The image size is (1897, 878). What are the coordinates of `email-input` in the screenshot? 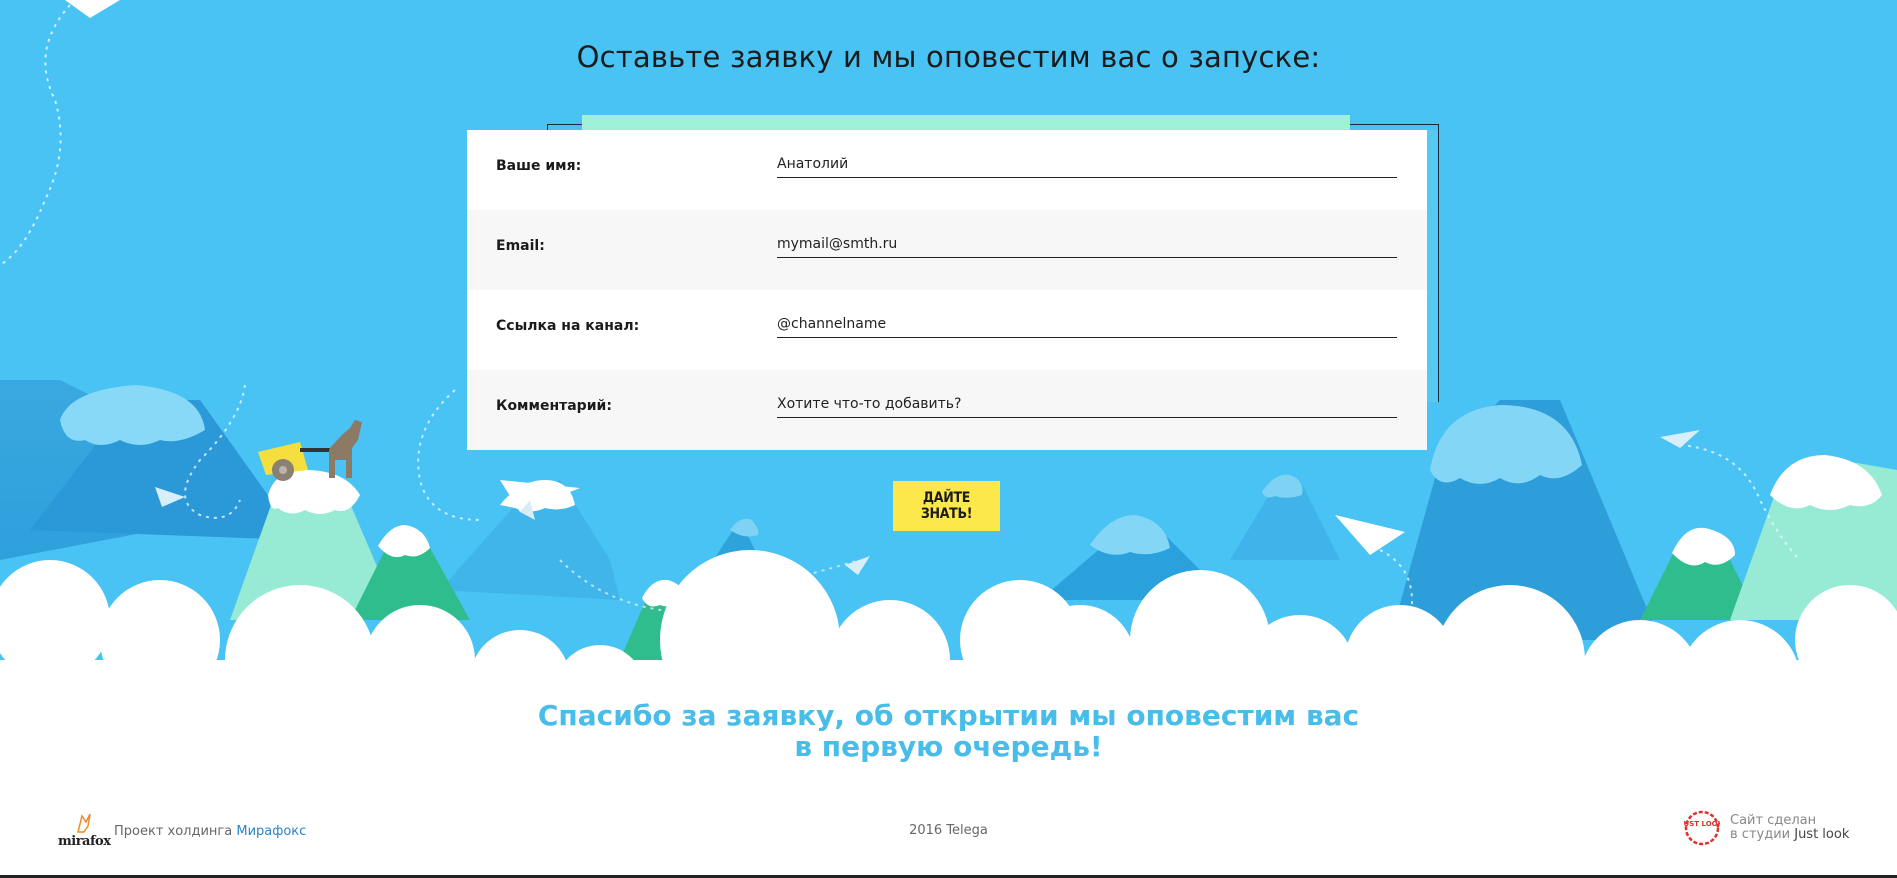 It's located at (1087, 245).